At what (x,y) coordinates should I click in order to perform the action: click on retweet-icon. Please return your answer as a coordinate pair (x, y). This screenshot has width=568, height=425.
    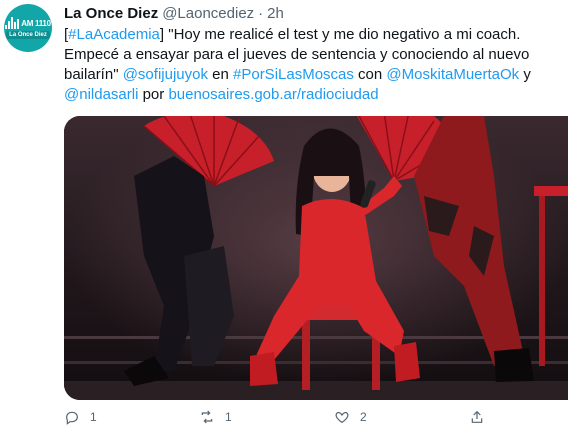
    Looking at the image, I should click on (207, 417).